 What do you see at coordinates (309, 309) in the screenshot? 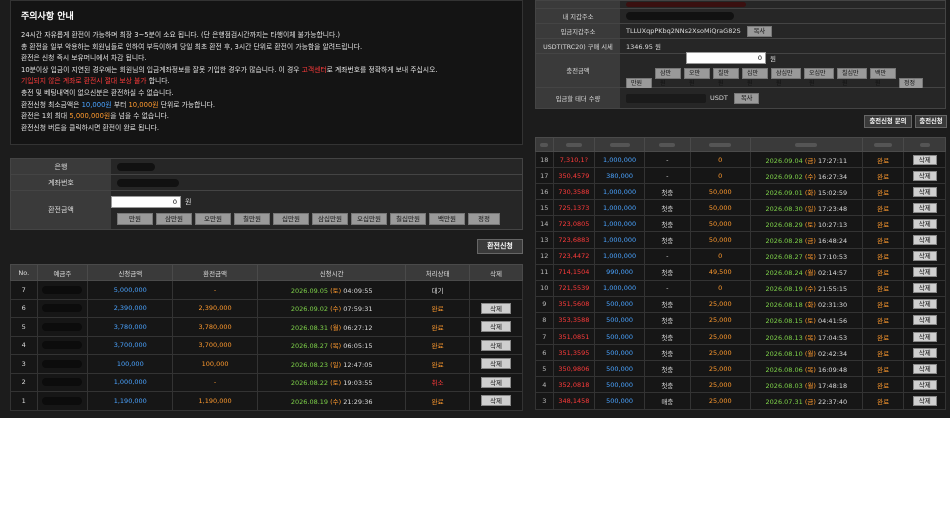
I see `row-date: 2026.09.02` at bounding box center [309, 309].